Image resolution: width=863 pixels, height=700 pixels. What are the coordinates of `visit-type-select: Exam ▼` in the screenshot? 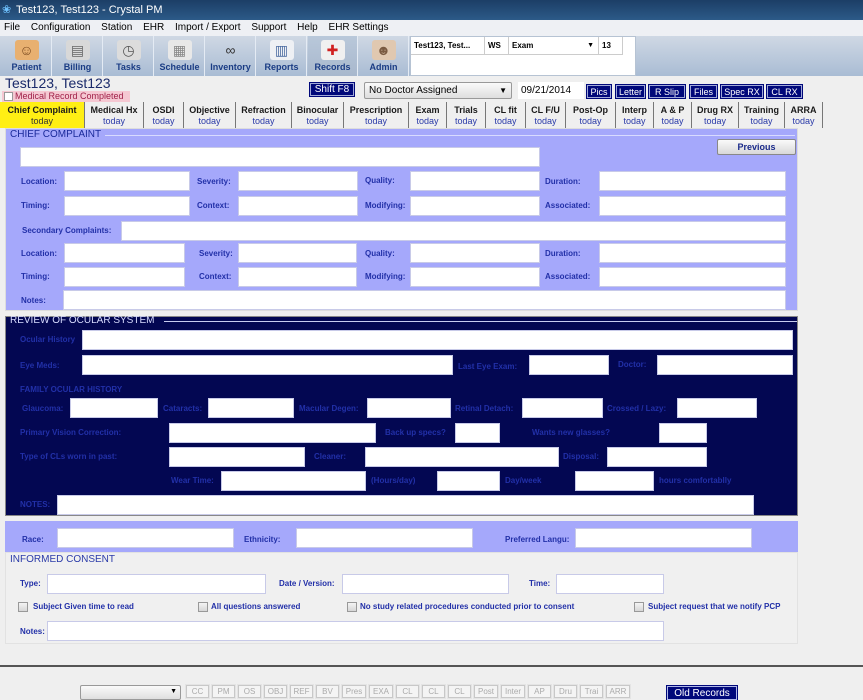 It's located at (554, 46).